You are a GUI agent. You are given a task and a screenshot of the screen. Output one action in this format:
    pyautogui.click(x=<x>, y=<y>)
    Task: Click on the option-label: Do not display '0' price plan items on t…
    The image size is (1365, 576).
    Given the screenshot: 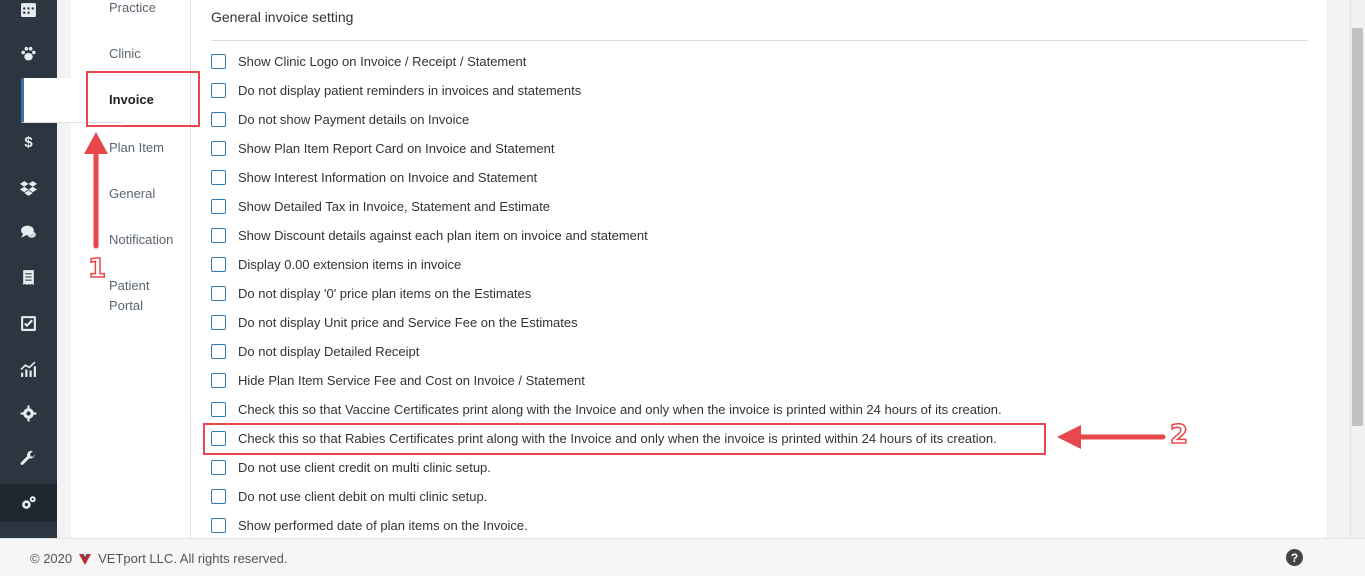 What is the action you would take?
    pyautogui.click(x=384, y=293)
    